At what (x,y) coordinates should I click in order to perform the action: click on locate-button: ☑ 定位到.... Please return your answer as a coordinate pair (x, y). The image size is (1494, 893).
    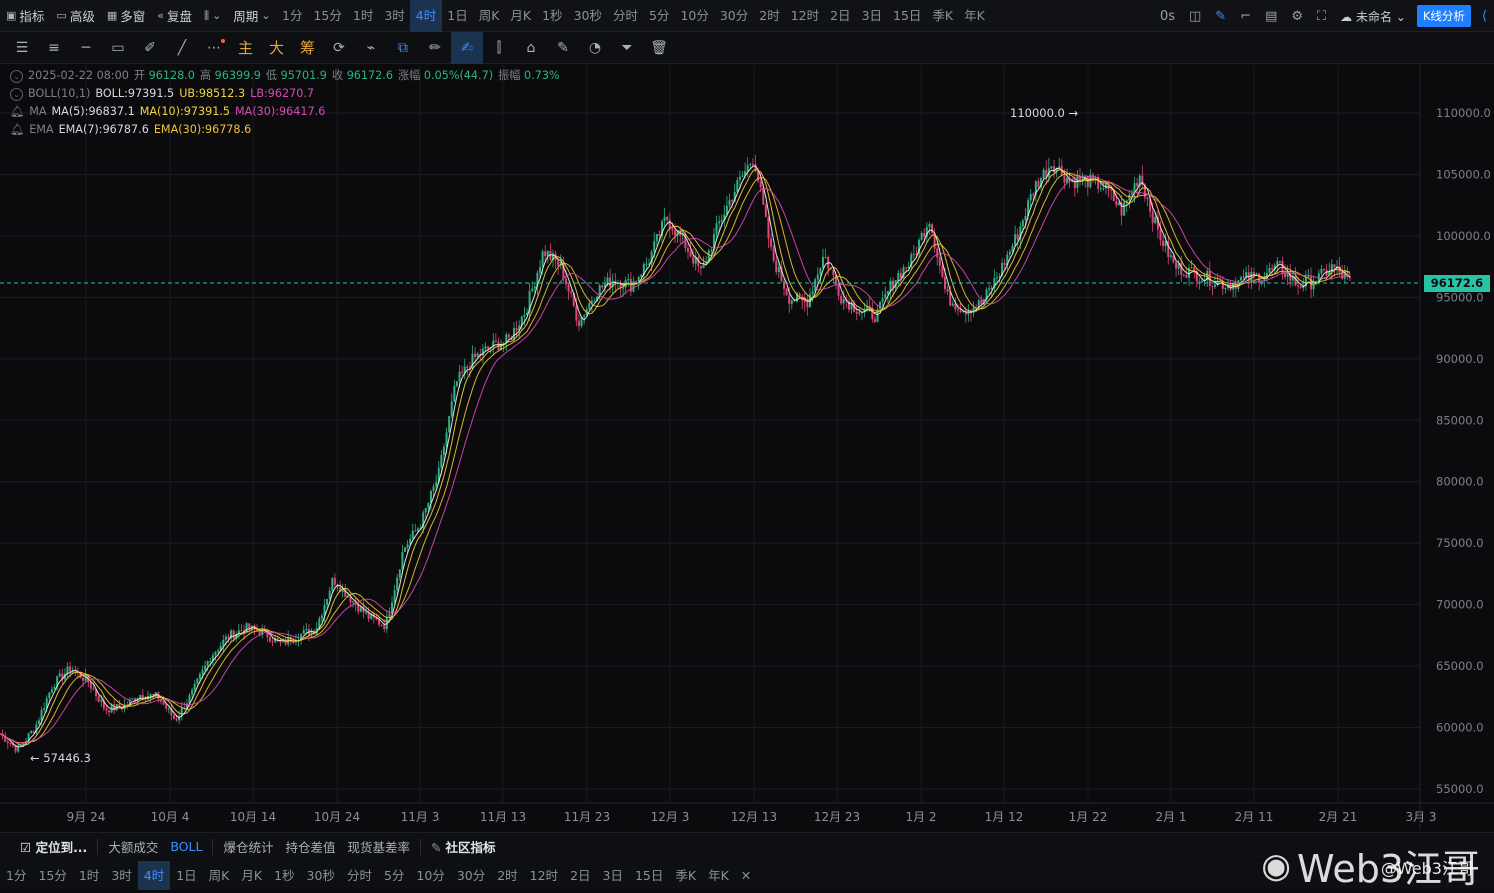
    Looking at the image, I should click on (53, 846).